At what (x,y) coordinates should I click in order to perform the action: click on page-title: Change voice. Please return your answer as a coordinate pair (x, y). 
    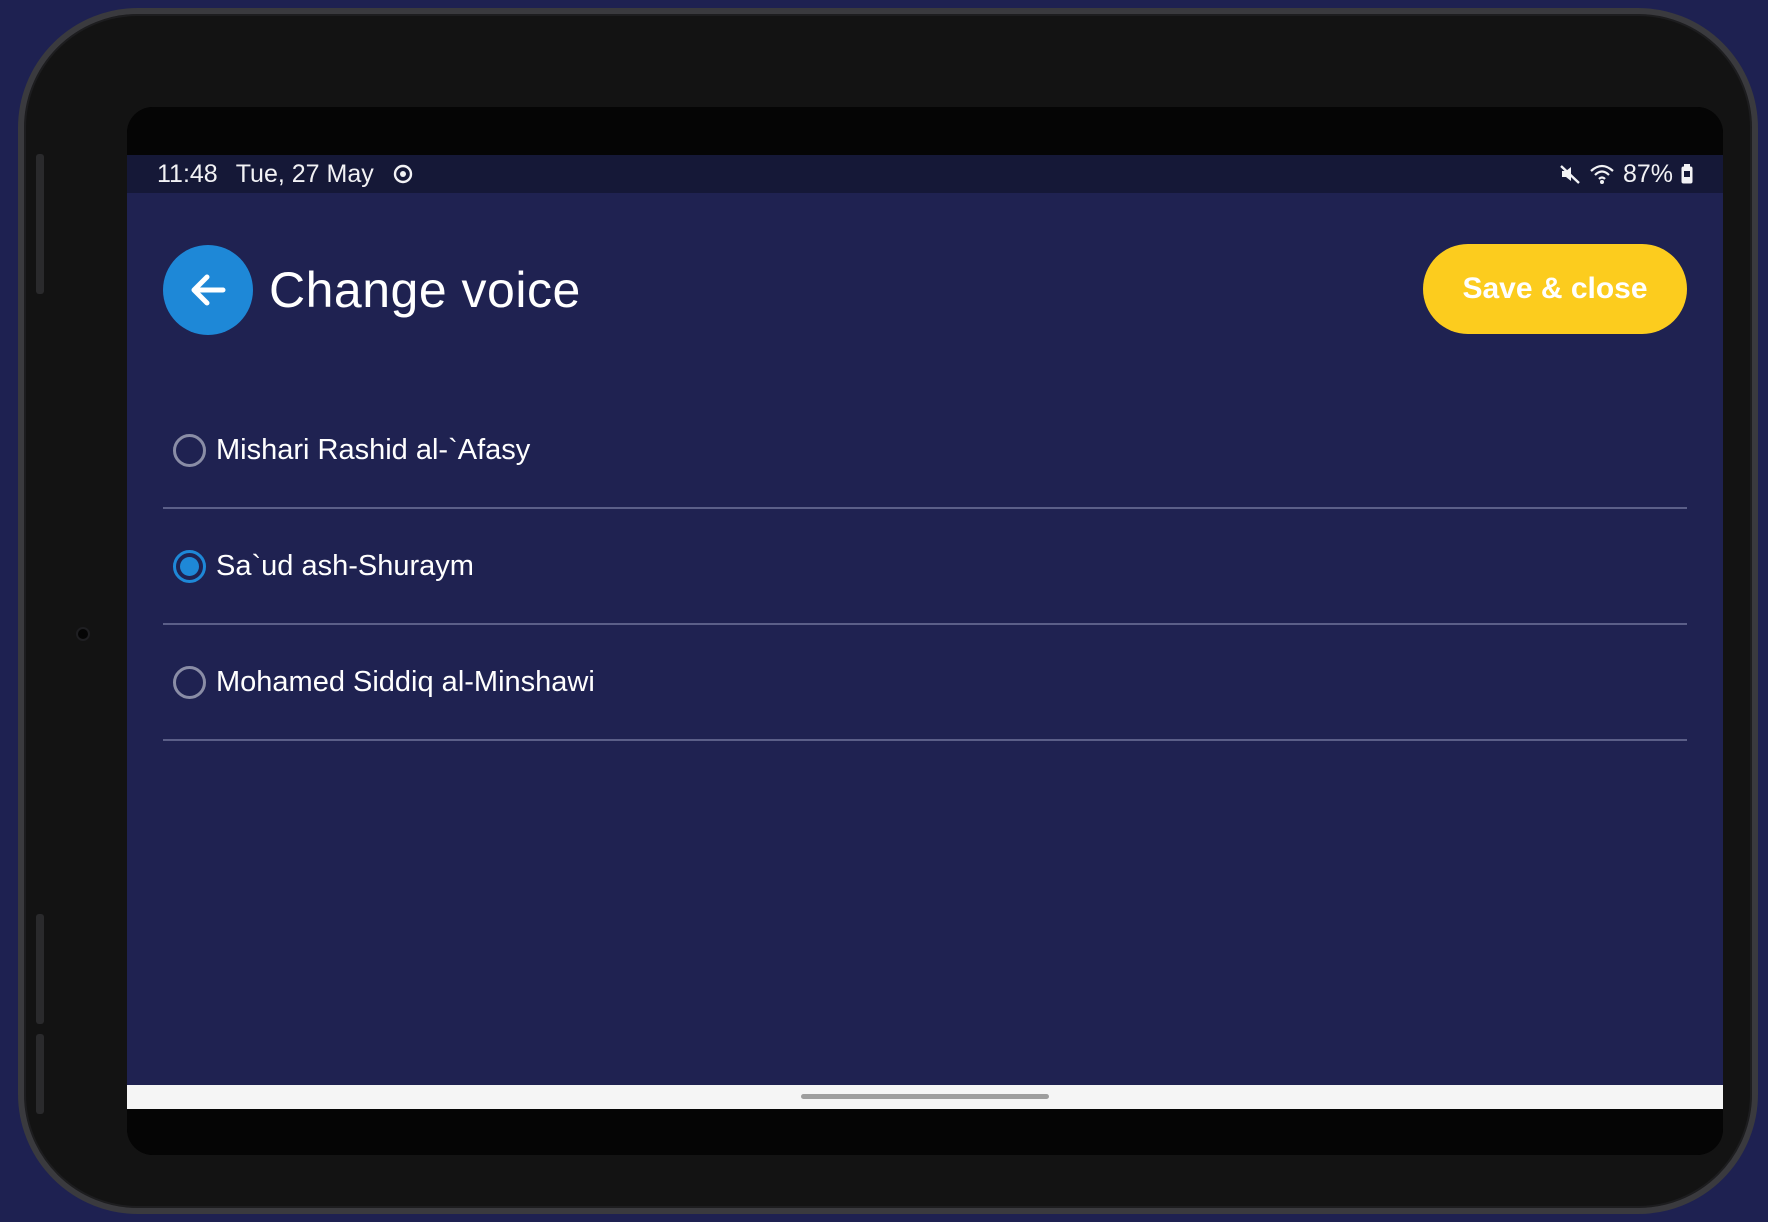
    Looking at the image, I should click on (425, 290).